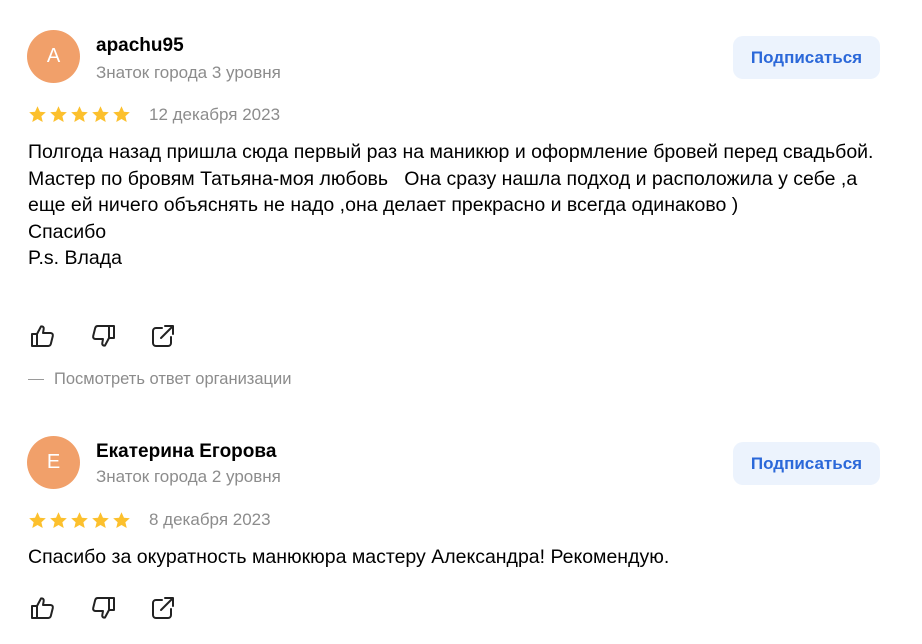  I want to click on review-actions, so click(118, 608).